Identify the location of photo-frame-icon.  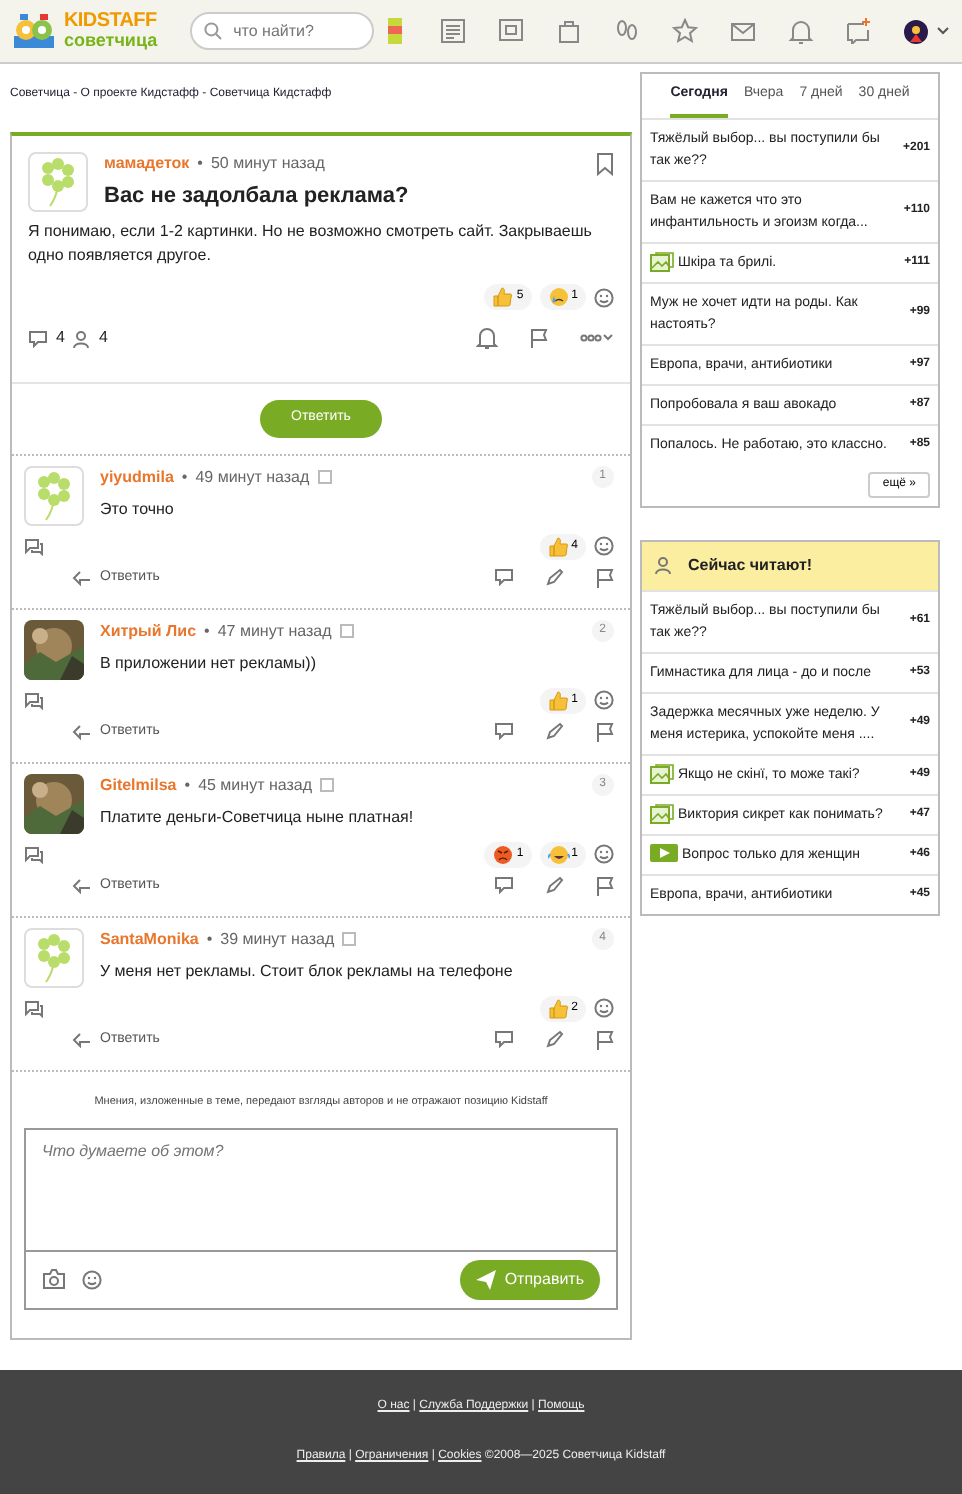
(511, 31).